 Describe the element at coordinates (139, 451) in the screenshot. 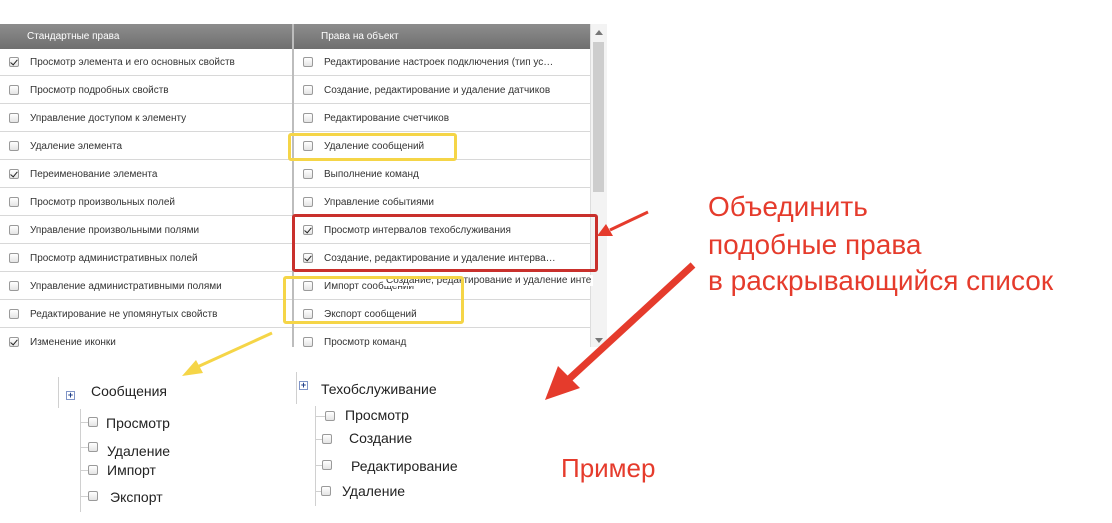

I see `messages-item-label: Удаление` at that location.